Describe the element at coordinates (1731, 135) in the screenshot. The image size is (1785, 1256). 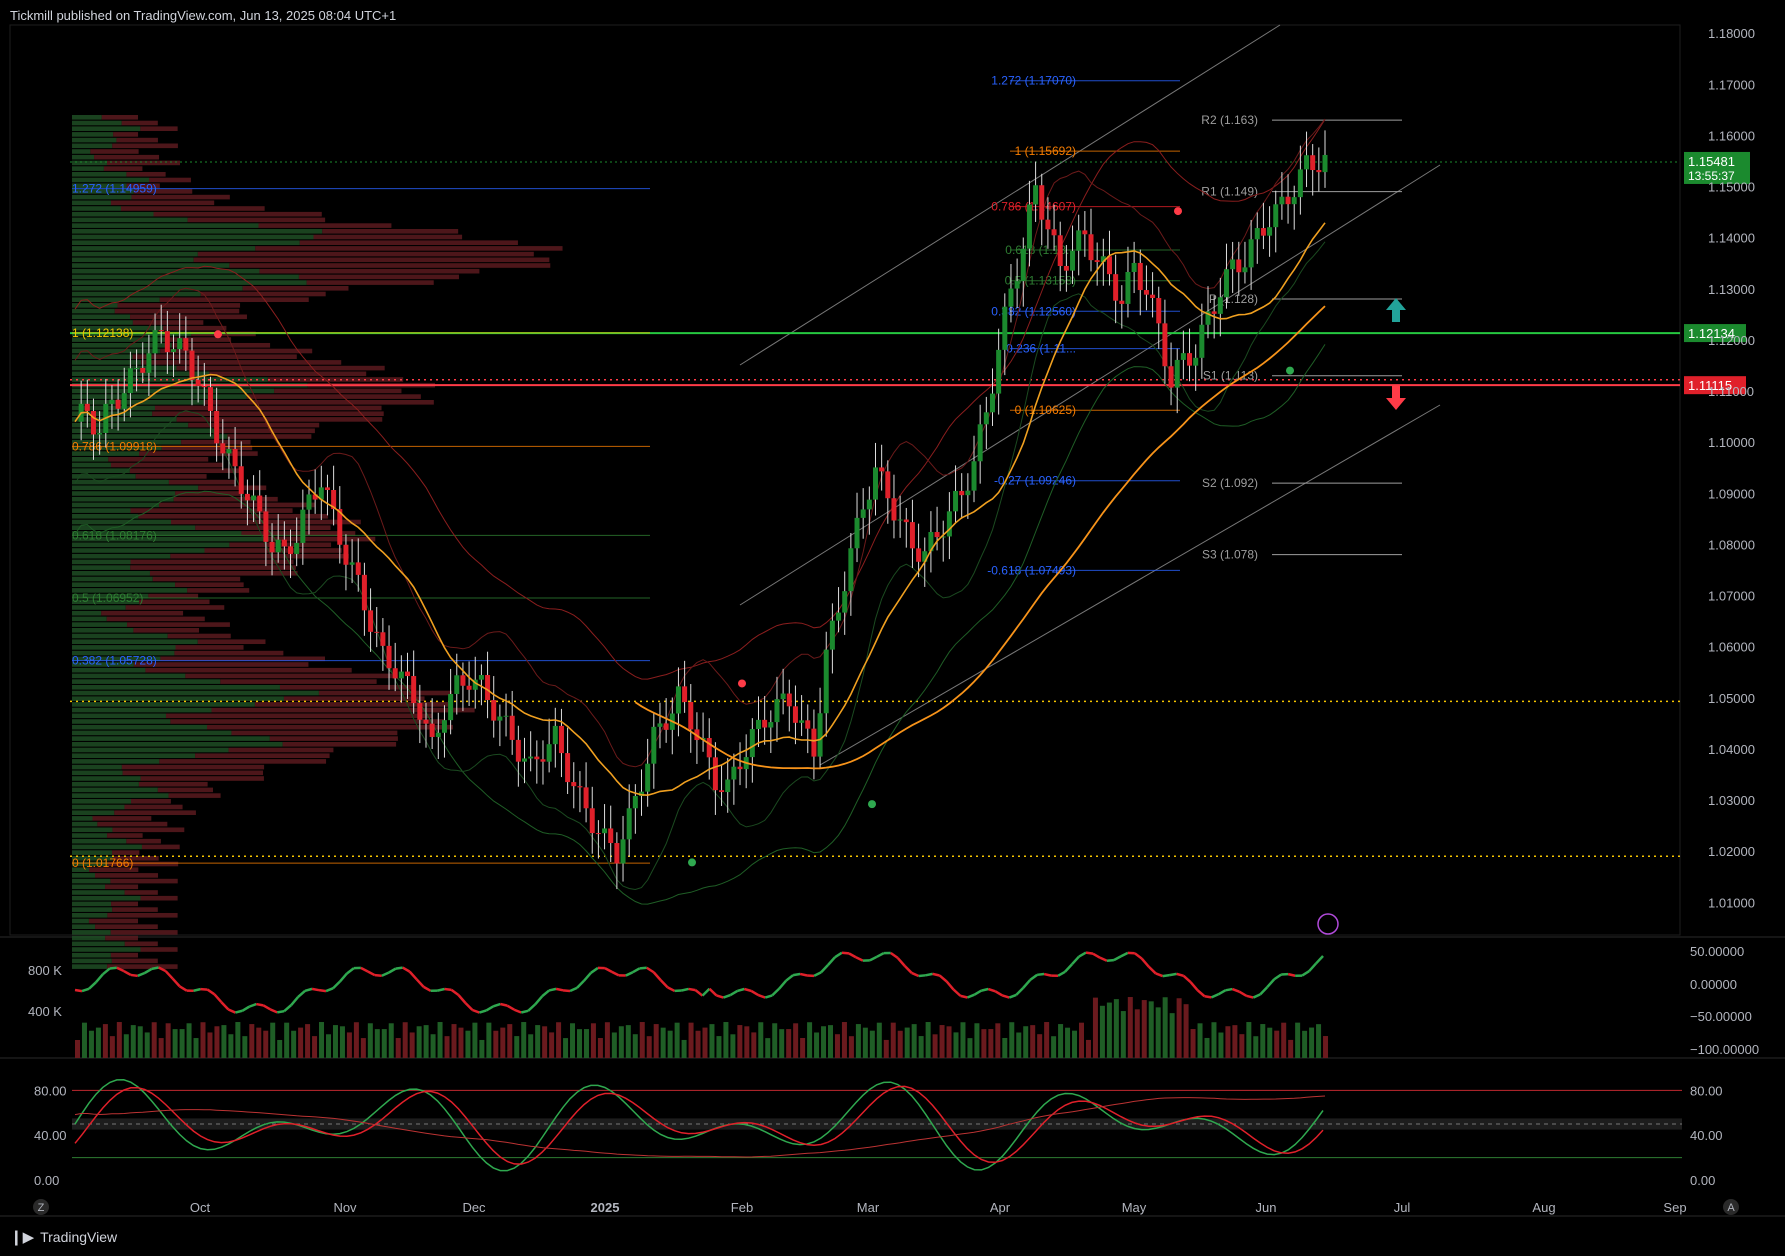
I see `price-tick-label: 1.16000` at that location.